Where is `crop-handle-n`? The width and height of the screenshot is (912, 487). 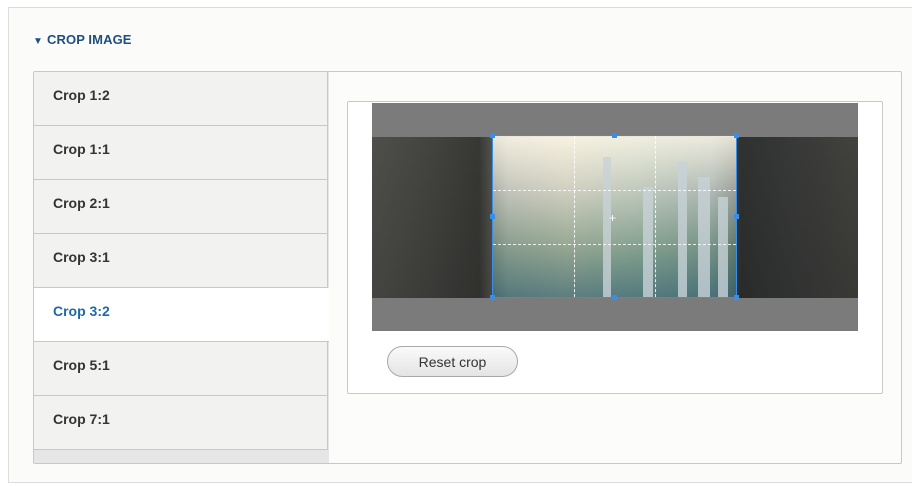
crop-handle-n is located at coordinates (614, 135).